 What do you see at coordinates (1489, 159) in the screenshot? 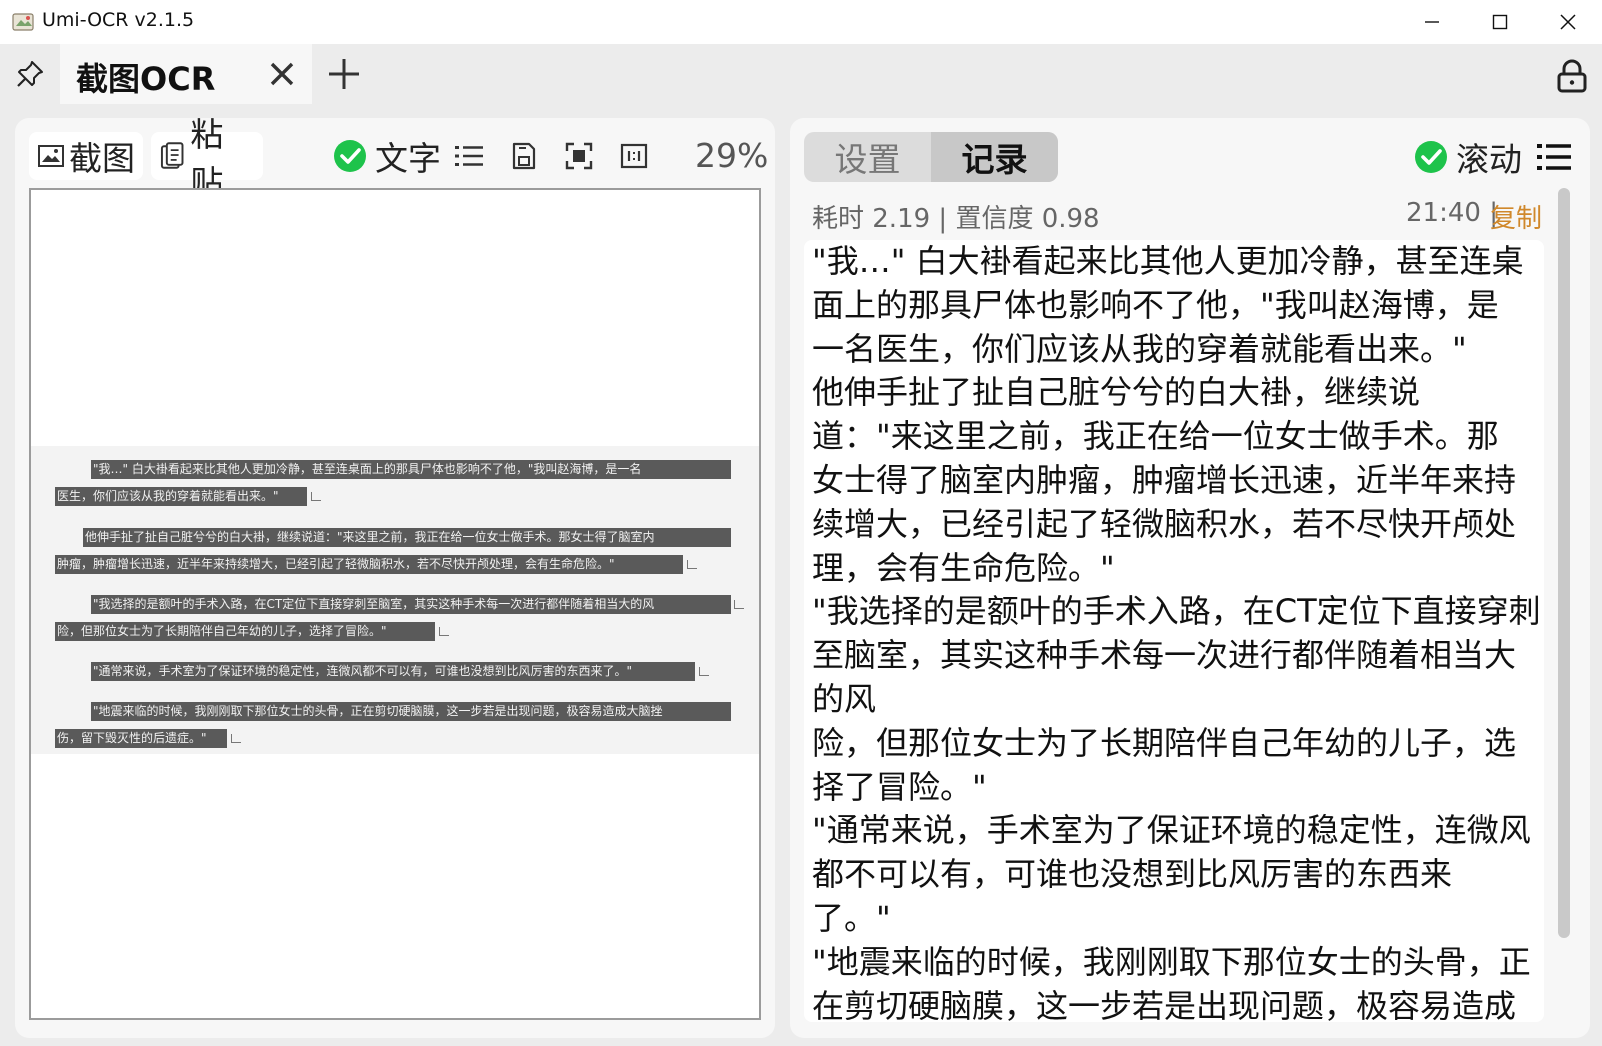
I see `scroll-toggle-label: 滚动` at bounding box center [1489, 159].